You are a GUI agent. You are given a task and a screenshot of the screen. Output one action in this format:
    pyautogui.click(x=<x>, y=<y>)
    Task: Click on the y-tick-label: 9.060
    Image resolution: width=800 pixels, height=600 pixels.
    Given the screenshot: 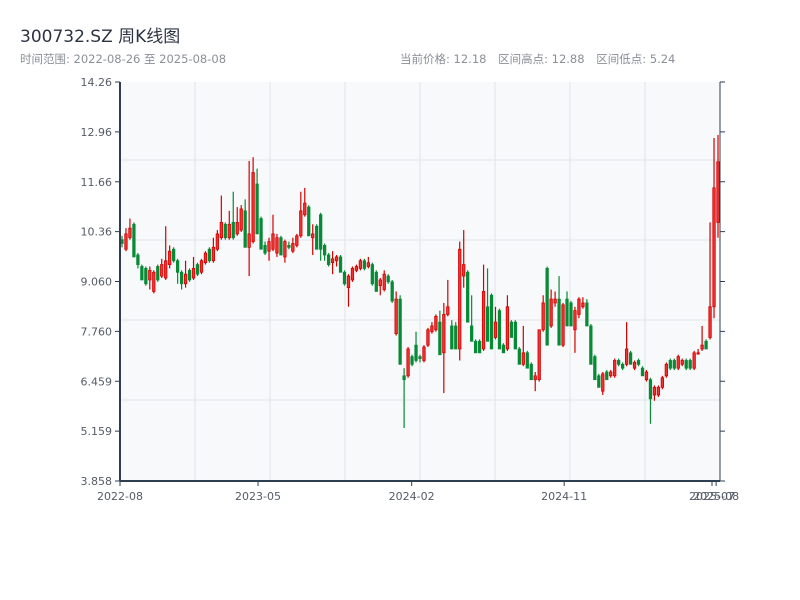 What is the action you would take?
    pyautogui.click(x=97, y=282)
    